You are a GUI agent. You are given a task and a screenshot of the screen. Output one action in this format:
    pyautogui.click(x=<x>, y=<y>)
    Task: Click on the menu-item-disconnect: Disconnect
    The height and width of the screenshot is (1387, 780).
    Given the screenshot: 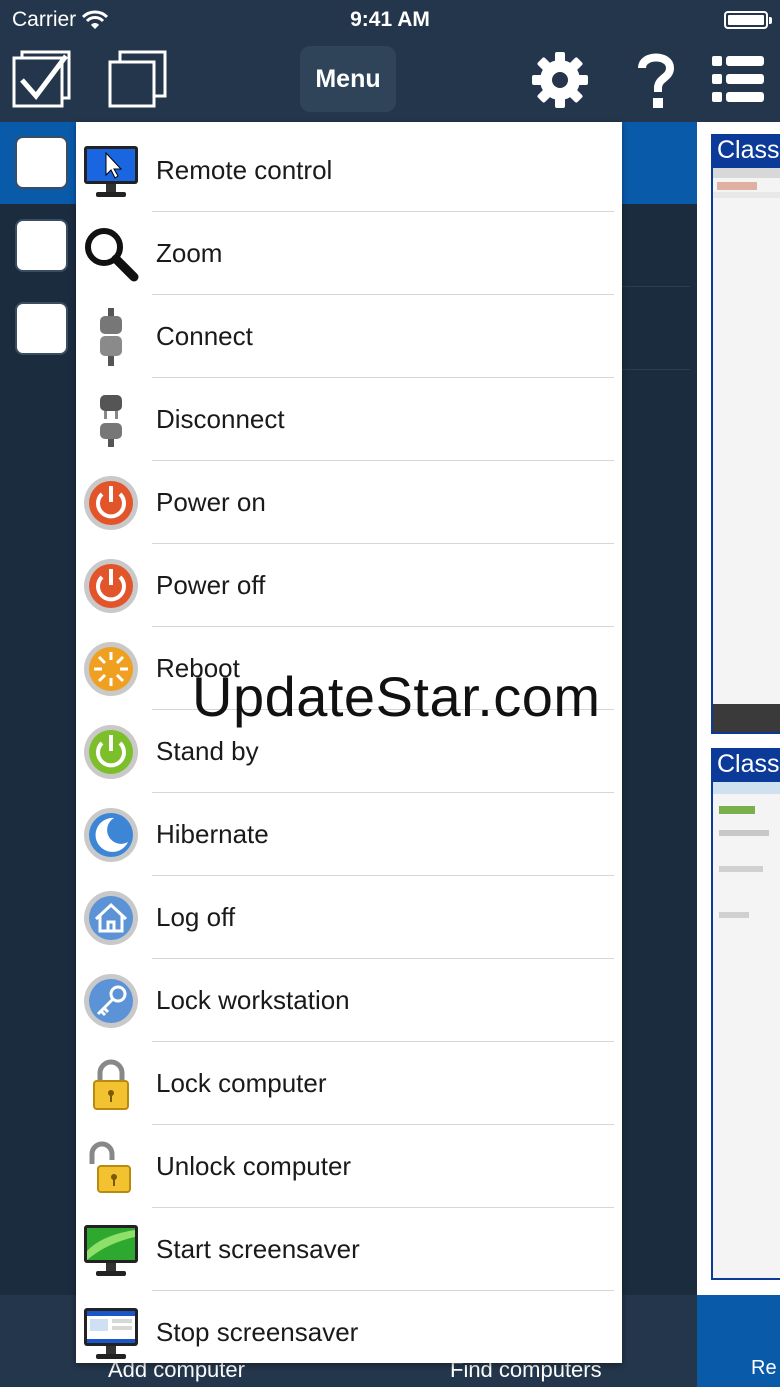 What is the action you would take?
    pyautogui.click(x=349, y=419)
    